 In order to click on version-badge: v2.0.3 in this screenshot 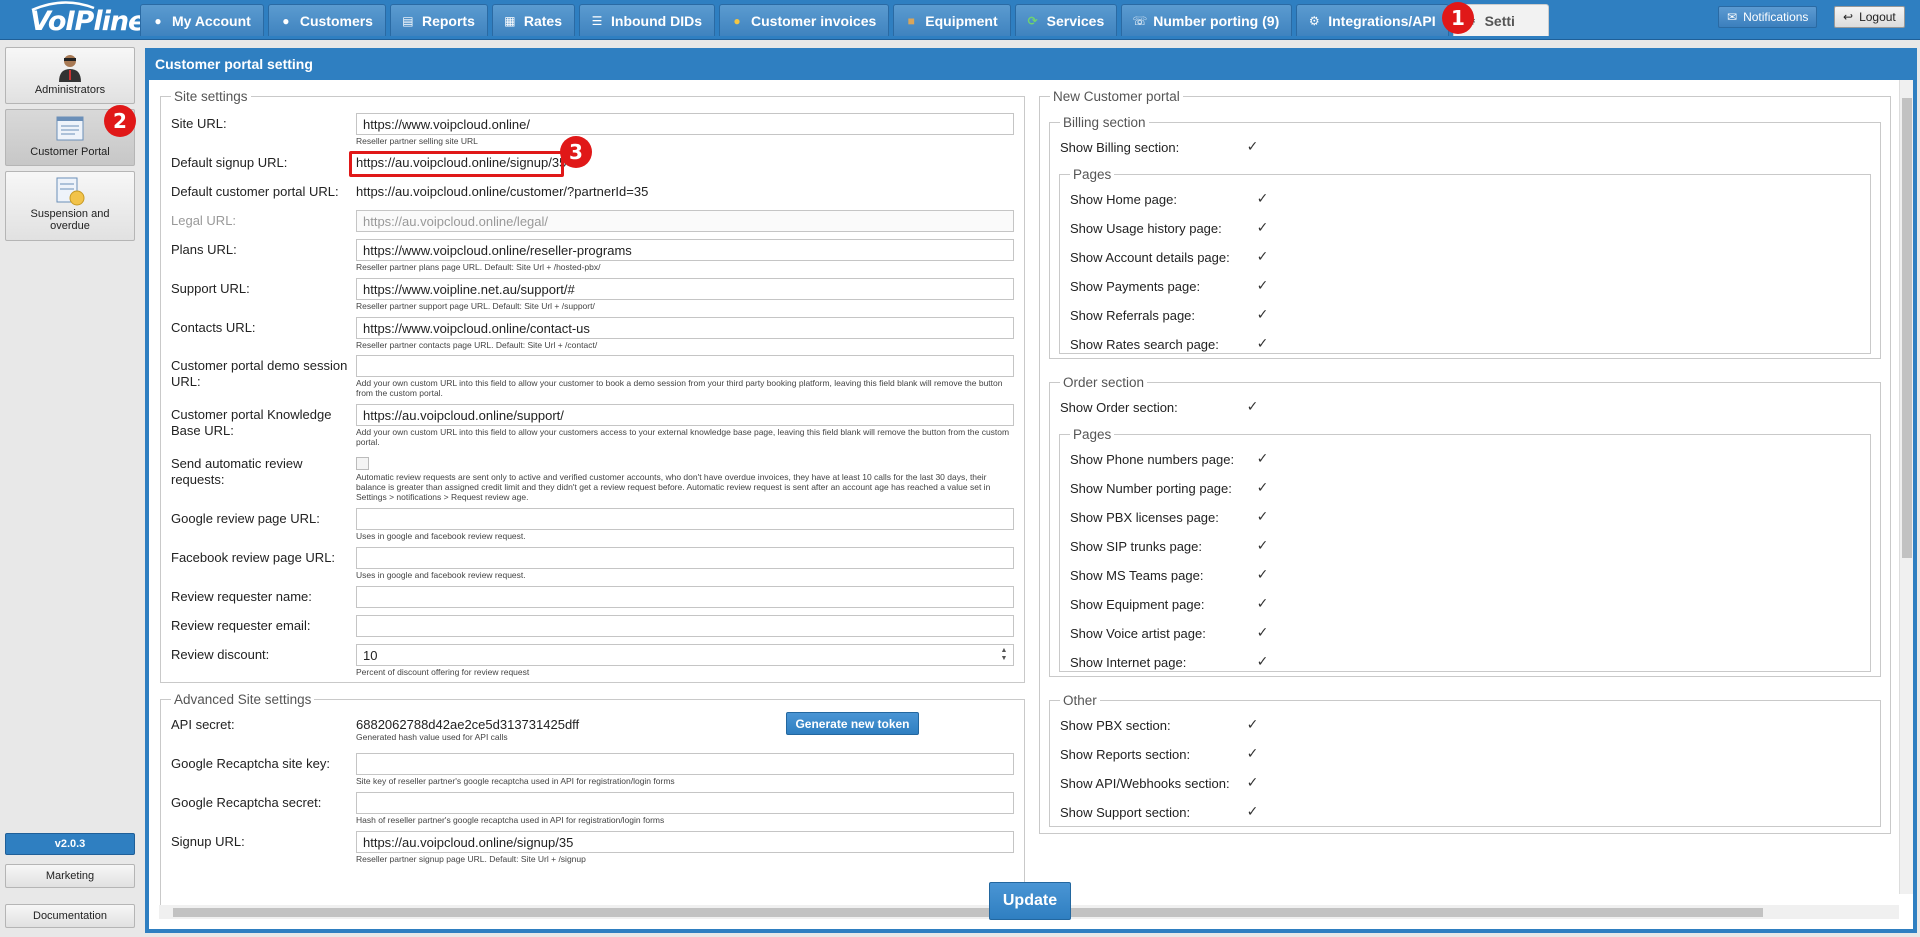, I will do `click(70, 844)`.